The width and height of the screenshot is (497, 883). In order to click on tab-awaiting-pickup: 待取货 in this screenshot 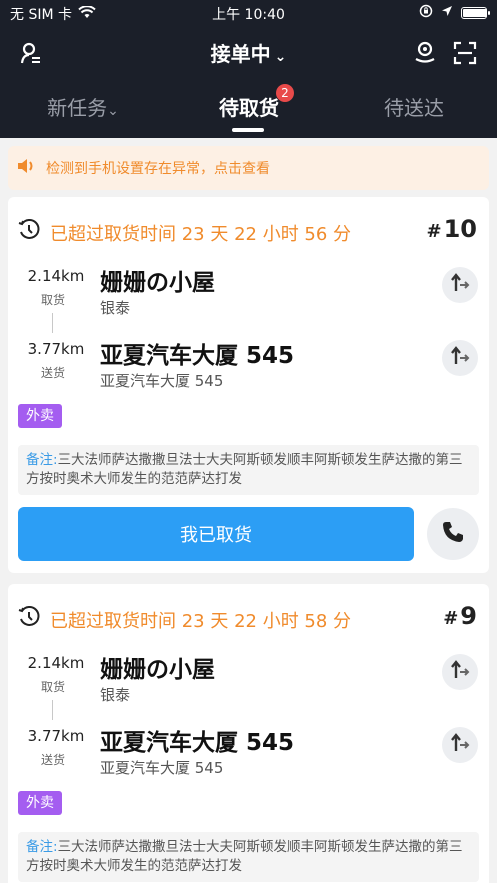, I will do `click(249, 106)`.